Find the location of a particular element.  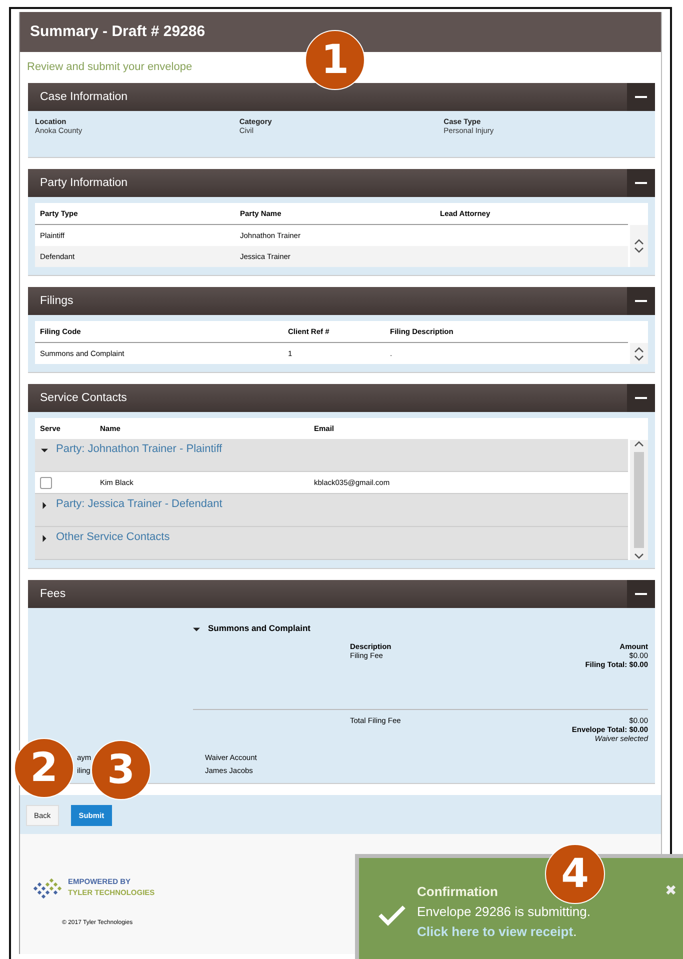

party-group-row: Other Service Contacts is located at coordinates (331, 543).